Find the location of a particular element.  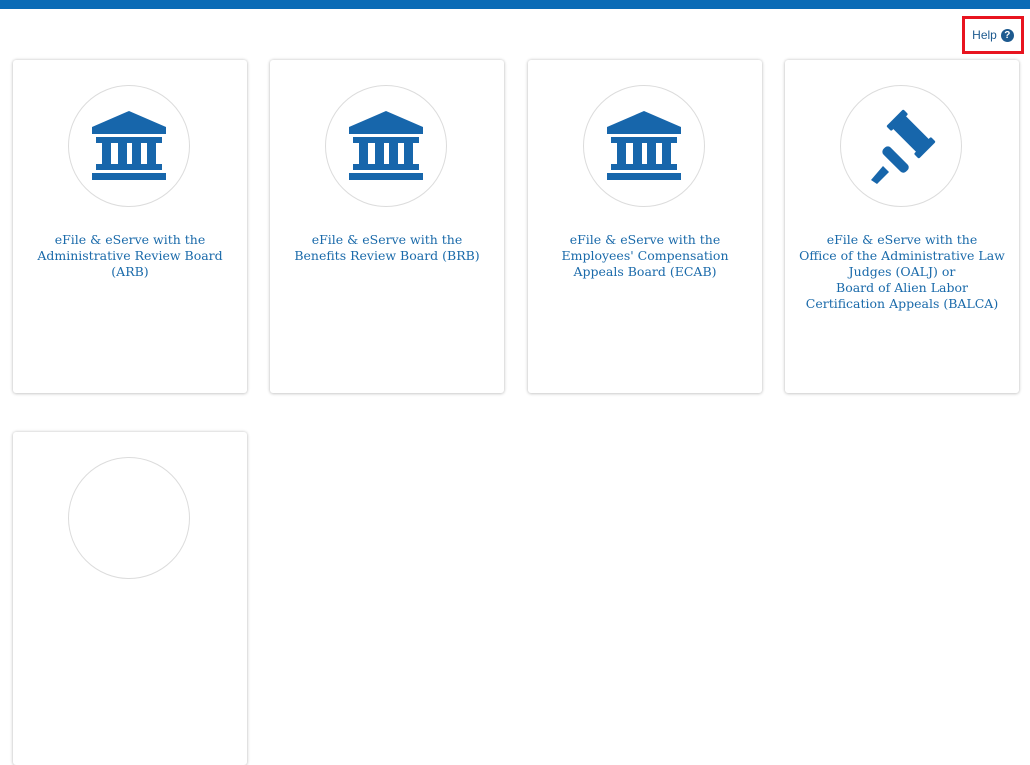

top-accent-bar is located at coordinates (515, 4).